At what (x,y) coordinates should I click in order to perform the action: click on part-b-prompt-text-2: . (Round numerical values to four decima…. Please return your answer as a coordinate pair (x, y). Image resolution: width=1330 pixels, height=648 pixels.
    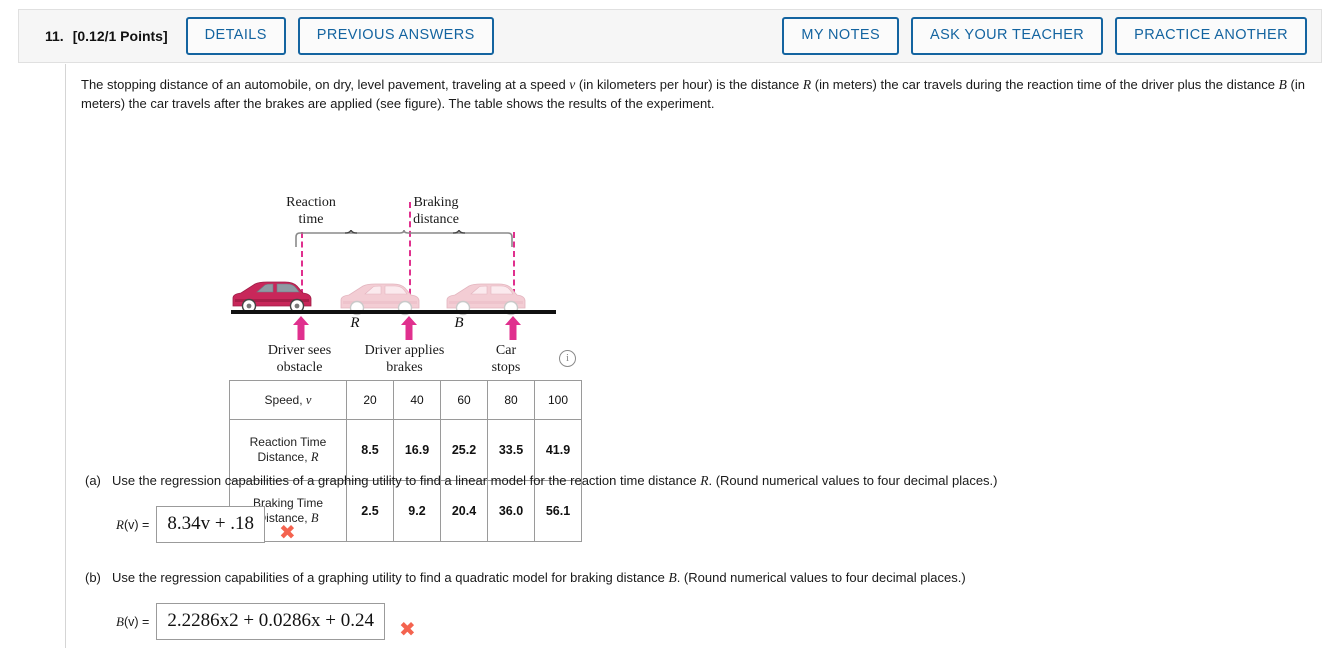
    Looking at the image, I should click on (821, 577).